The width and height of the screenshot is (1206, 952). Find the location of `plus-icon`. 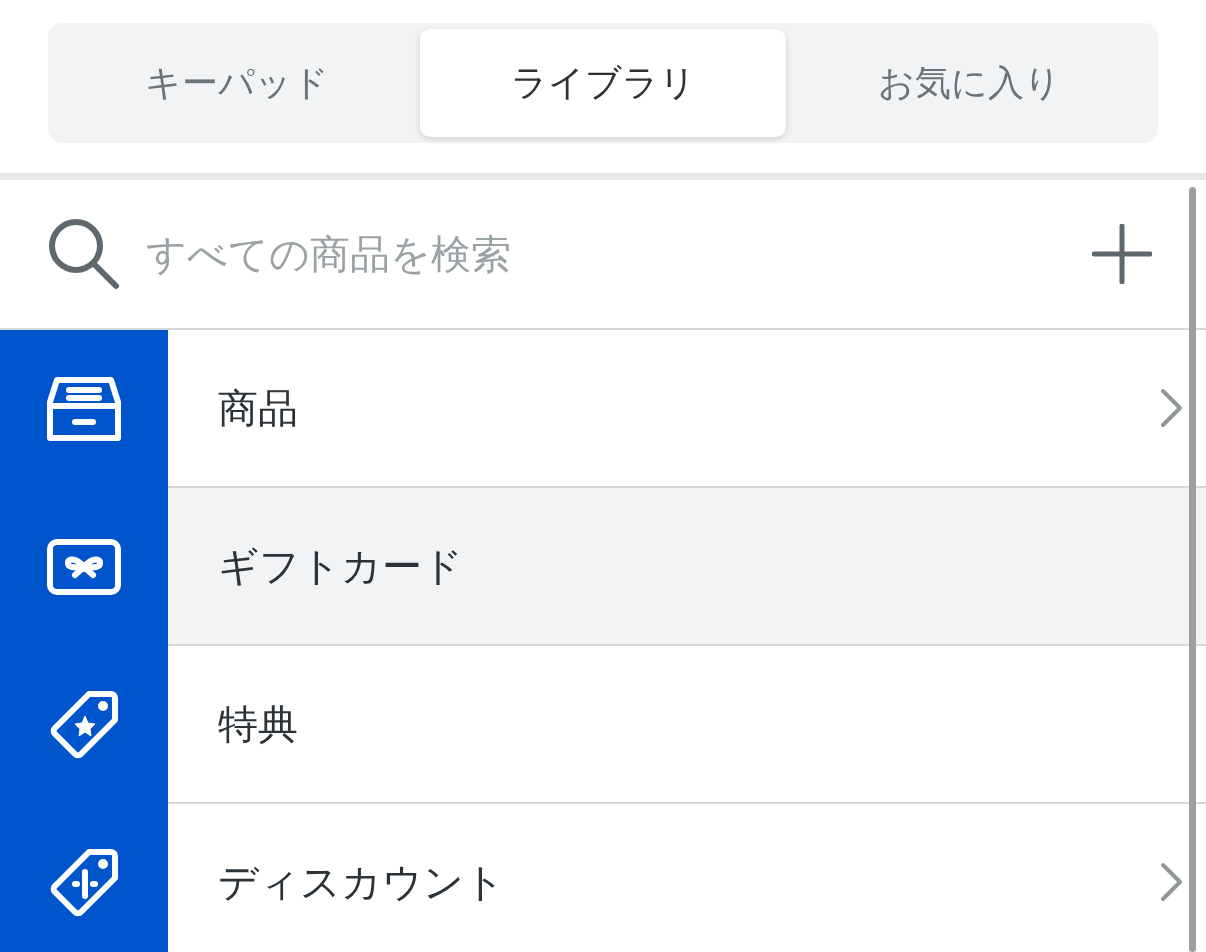

plus-icon is located at coordinates (1122, 254).